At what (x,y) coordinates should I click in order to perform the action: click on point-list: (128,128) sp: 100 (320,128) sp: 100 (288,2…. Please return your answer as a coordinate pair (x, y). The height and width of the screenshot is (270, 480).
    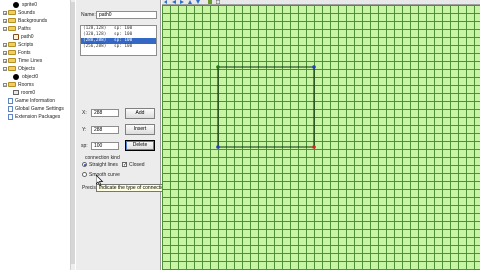
    Looking at the image, I should click on (118, 40).